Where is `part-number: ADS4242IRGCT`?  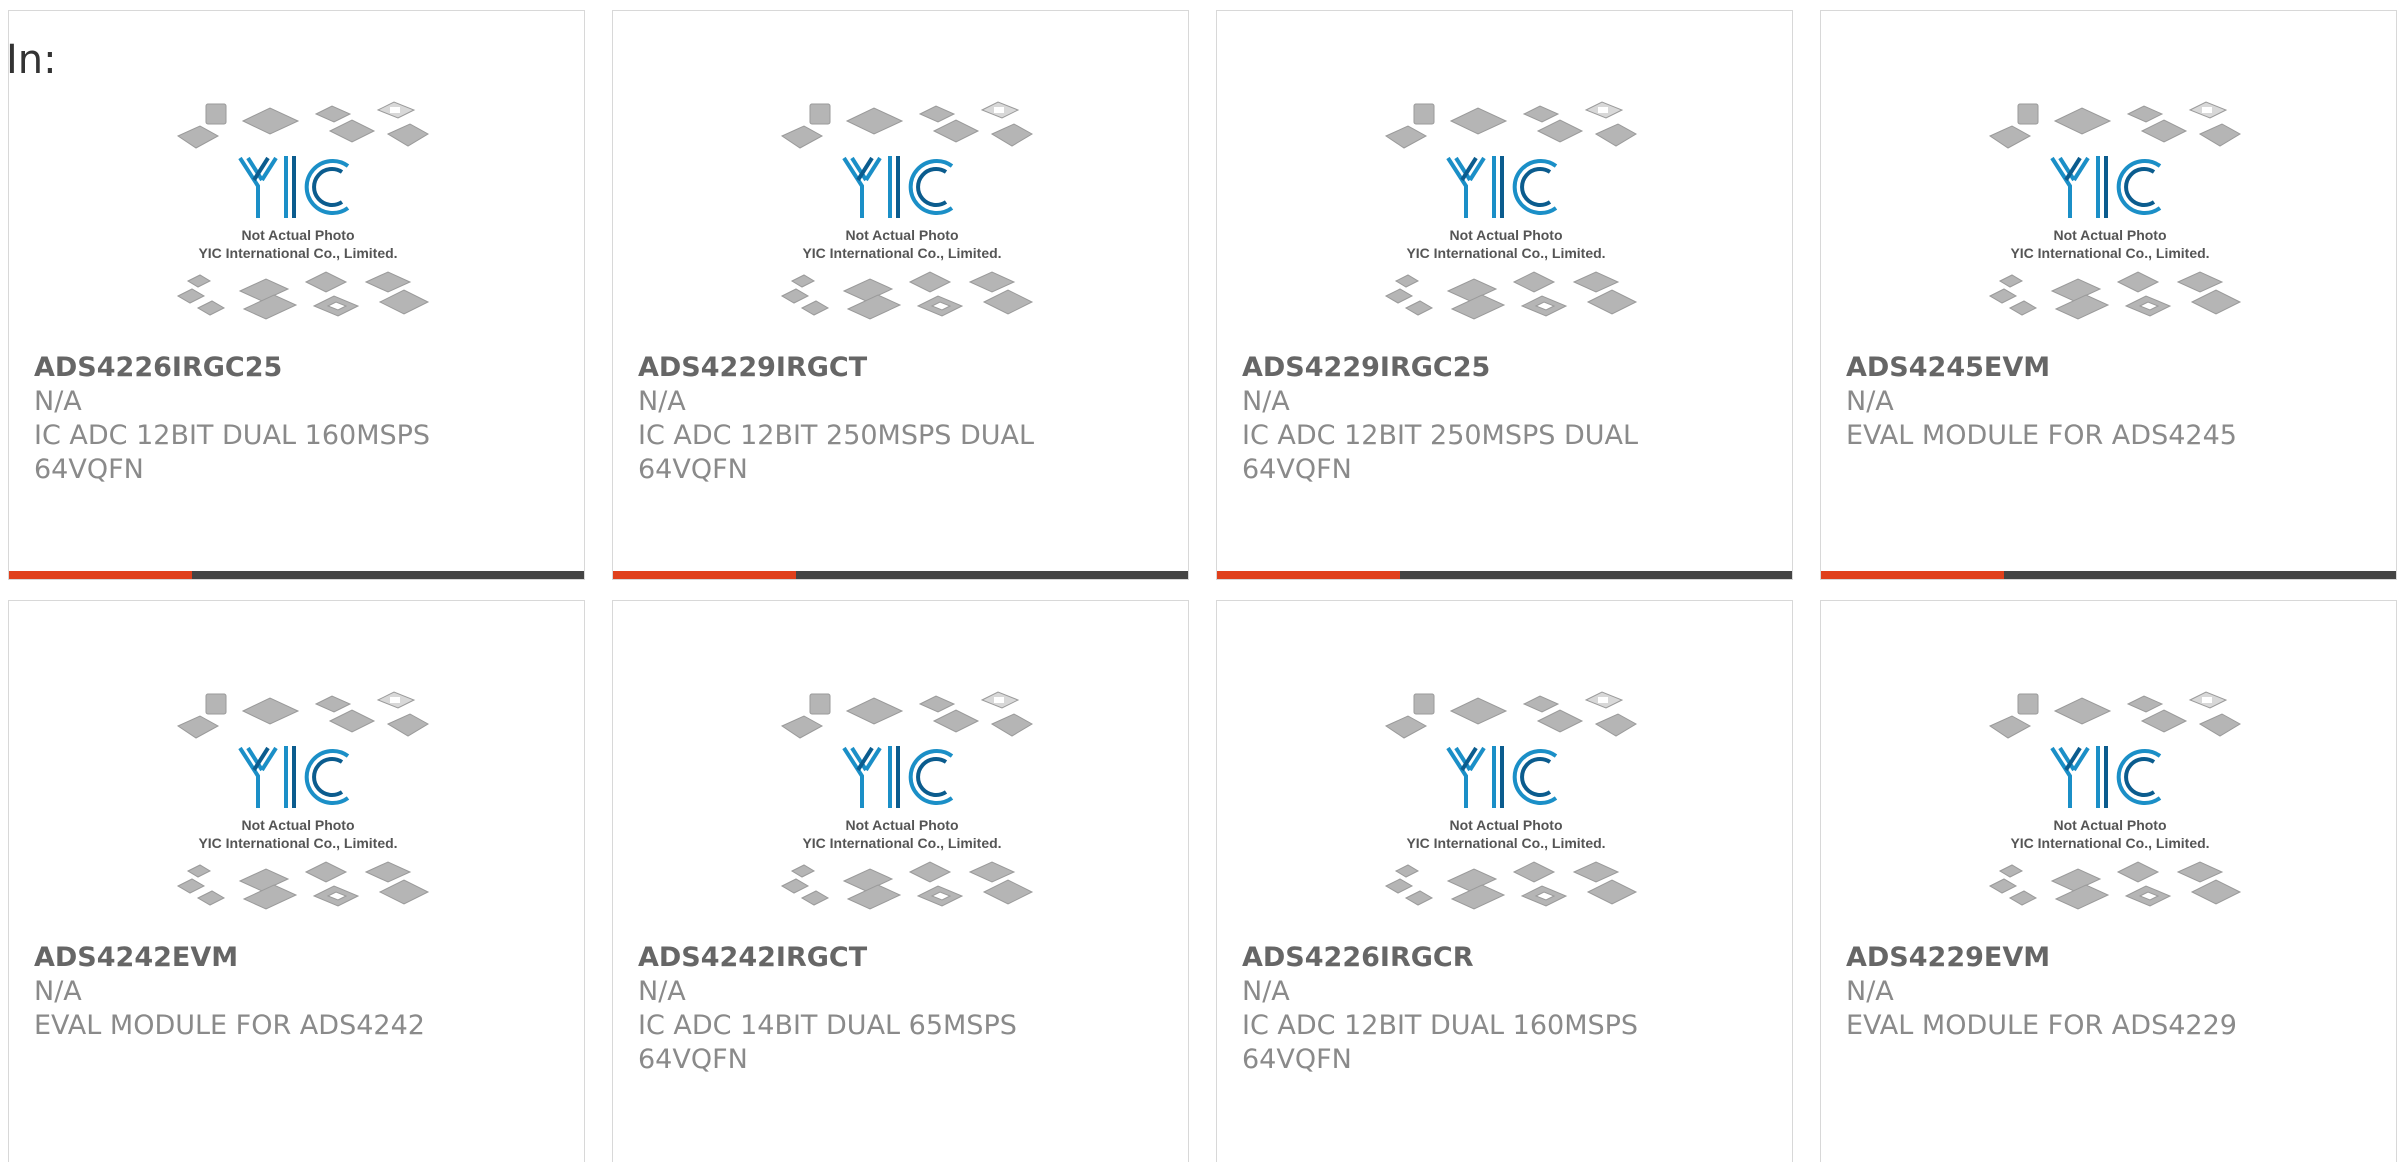
part-number: ADS4242IRGCT is located at coordinates (888, 958).